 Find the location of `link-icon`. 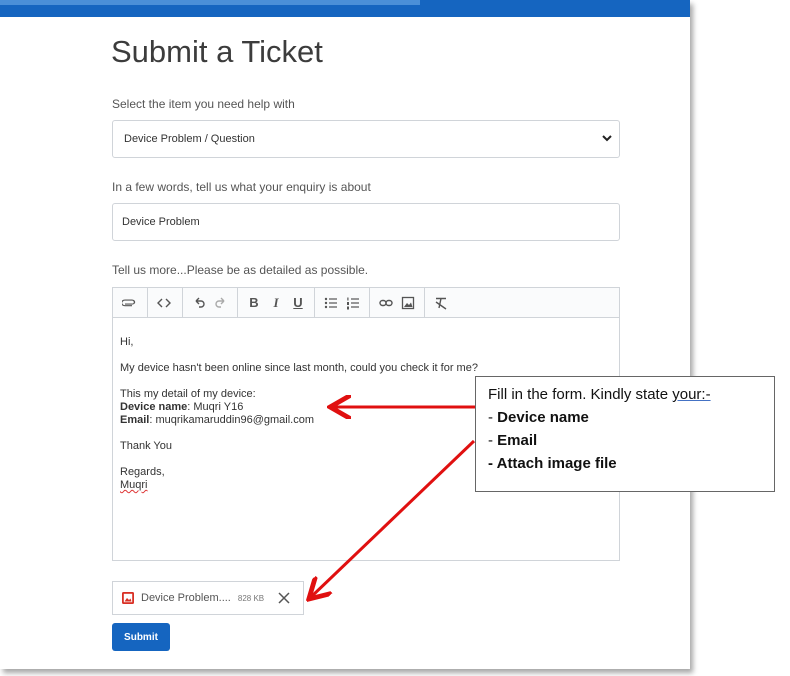

link-icon is located at coordinates (386, 303).